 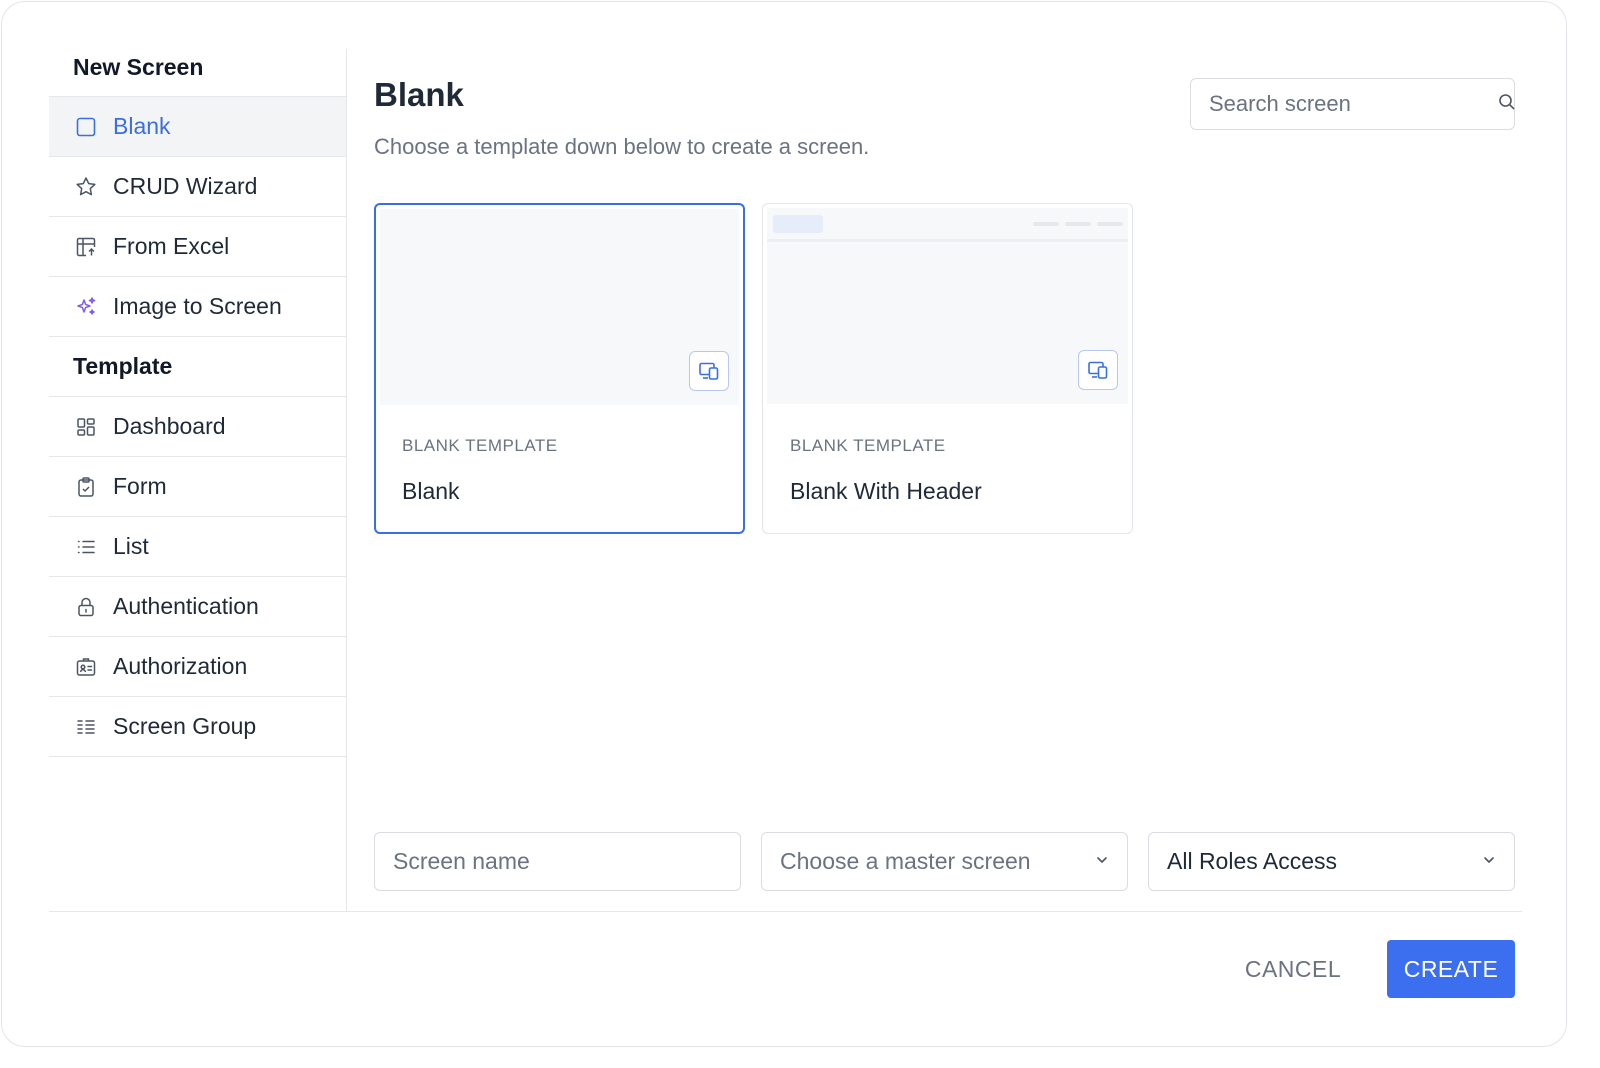 I want to click on footer-divider, so click(x=785, y=911).